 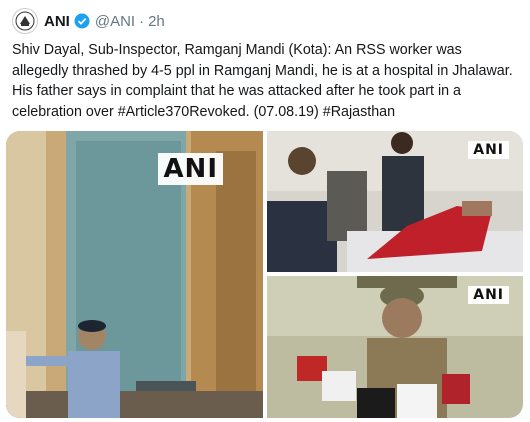 What do you see at coordinates (82, 21) in the screenshot?
I see `verified-badge-icon` at bounding box center [82, 21].